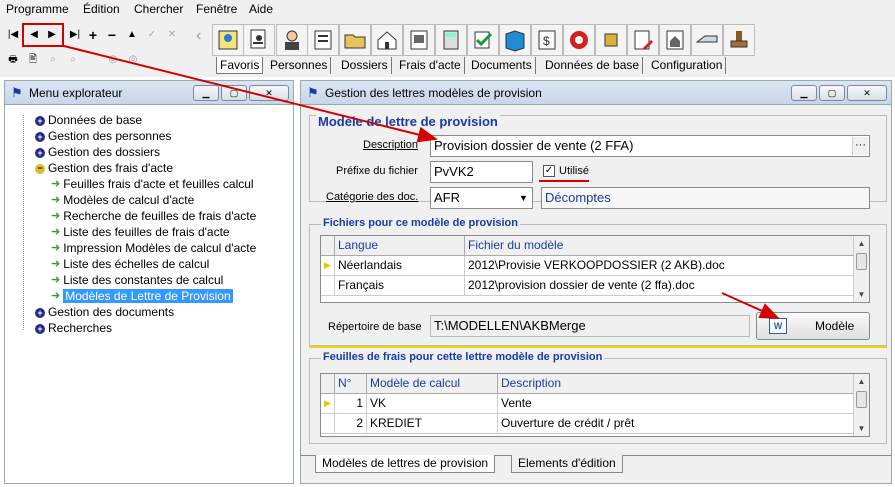  What do you see at coordinates (34, 35) in the screenshot?
I see `prev-record-icon: ◀` at bounding box center [34, 35].